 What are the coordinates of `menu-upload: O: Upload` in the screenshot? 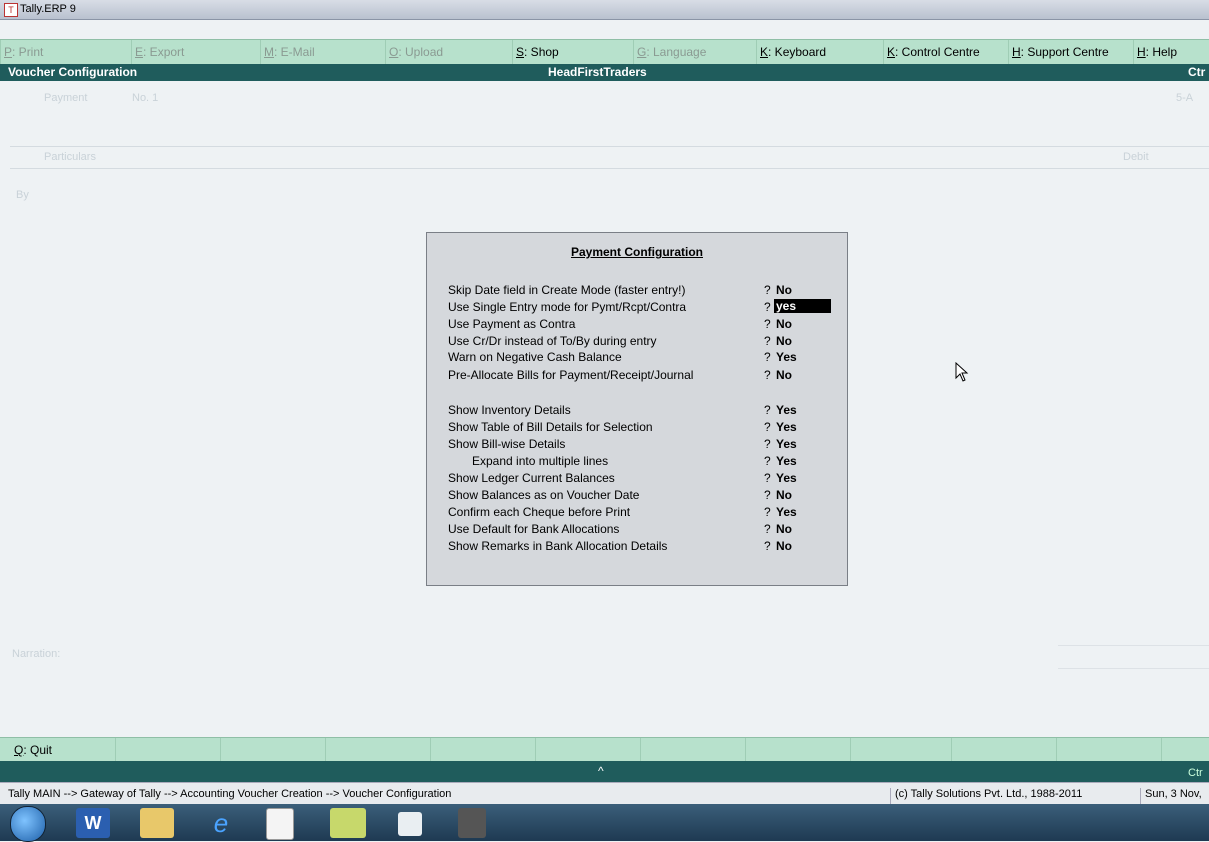 It's located at (450, 52).